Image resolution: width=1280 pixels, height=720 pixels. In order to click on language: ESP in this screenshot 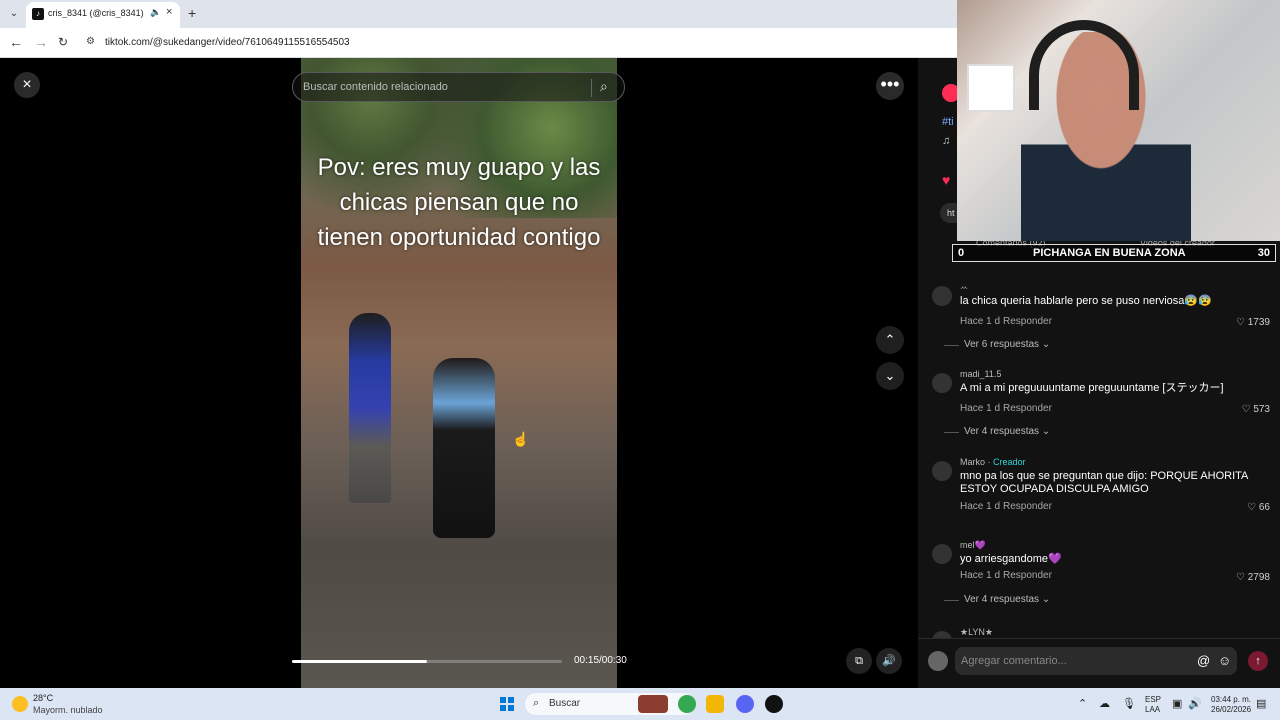, I will do `click(1153, 700)`.